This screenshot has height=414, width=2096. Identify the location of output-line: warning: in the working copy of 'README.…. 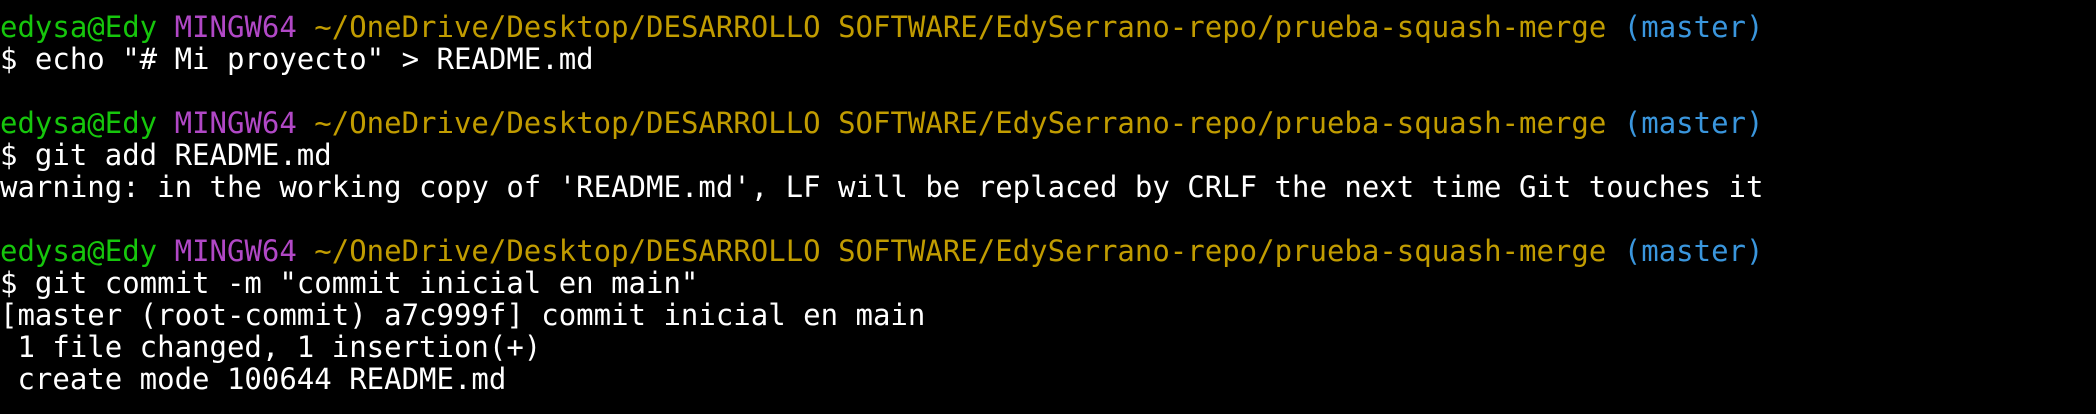
(882, 187).